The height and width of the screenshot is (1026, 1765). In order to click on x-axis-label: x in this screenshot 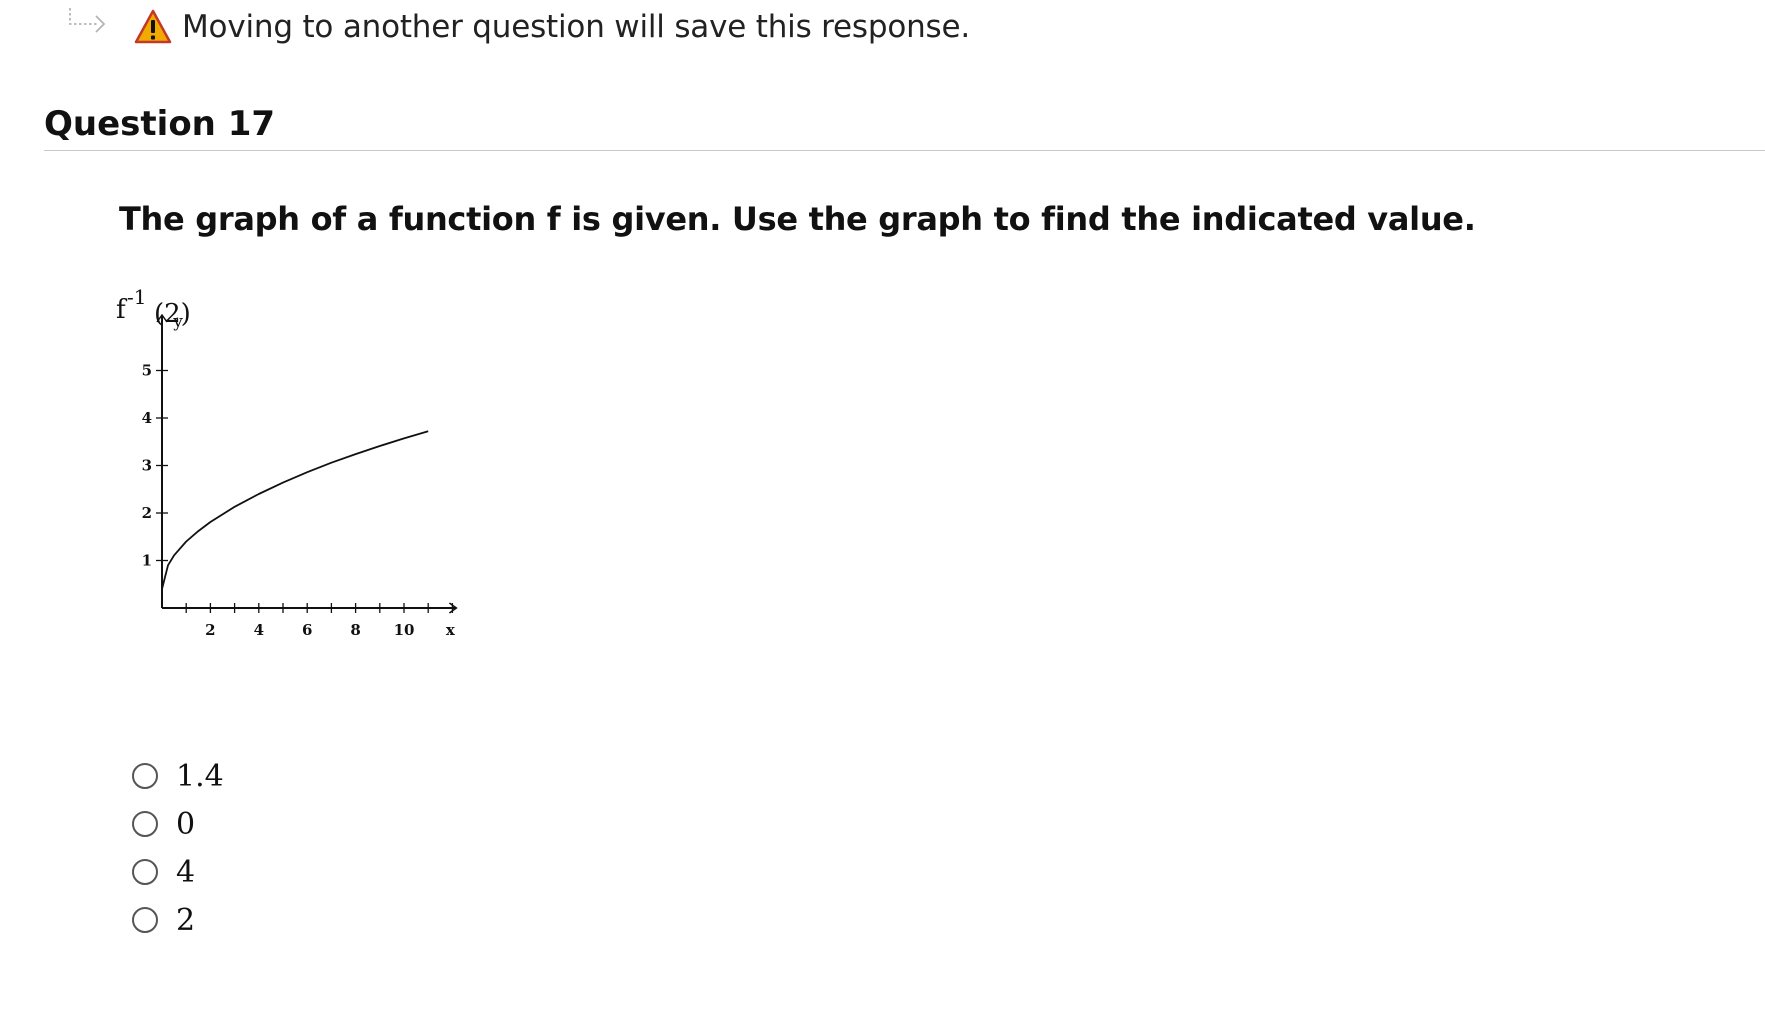, I will do `click(451, 630)`.